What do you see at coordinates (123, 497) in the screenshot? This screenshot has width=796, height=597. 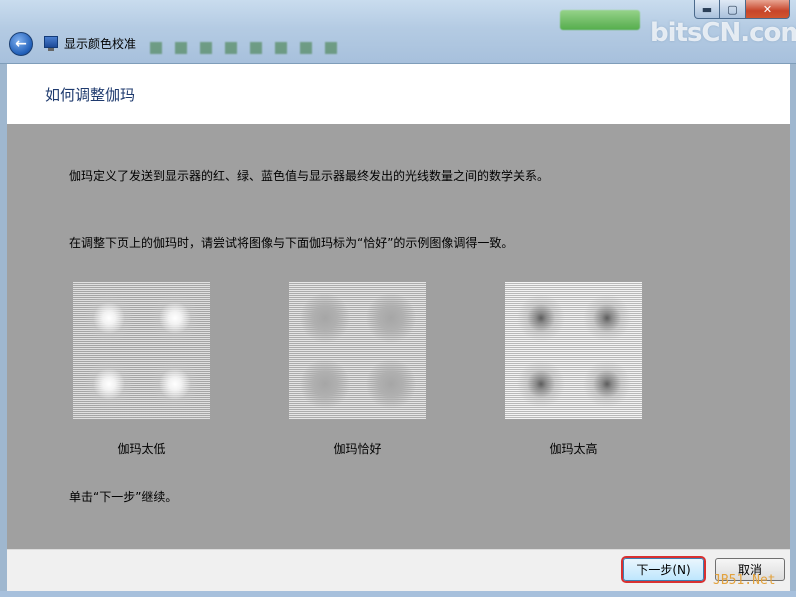 I see `continue-instruction-text: 单击“下一步”继续。` at bounding box center [123, 497].